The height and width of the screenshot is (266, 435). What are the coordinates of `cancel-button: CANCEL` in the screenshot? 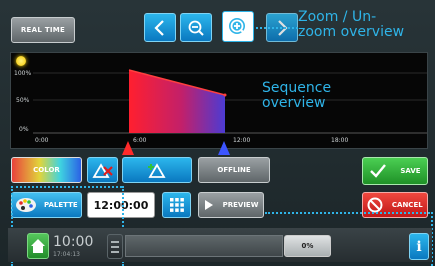 It's located at (395, 205).